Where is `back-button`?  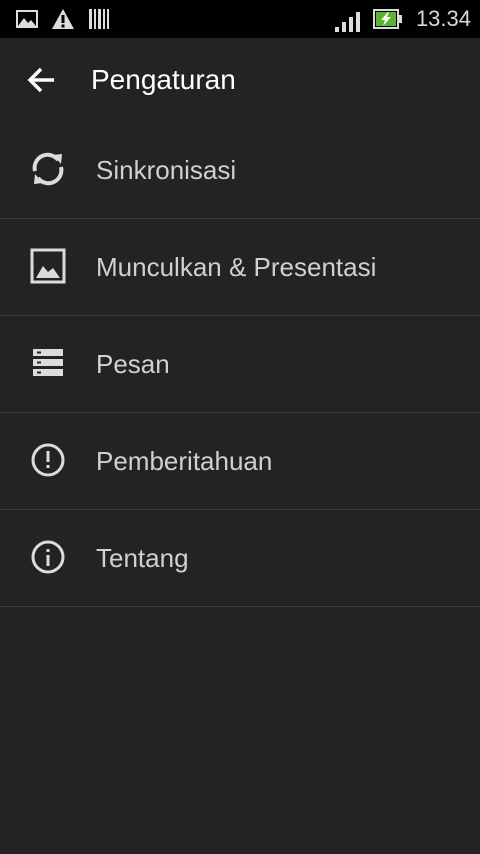
back-button is located at coordinates (42, 80).